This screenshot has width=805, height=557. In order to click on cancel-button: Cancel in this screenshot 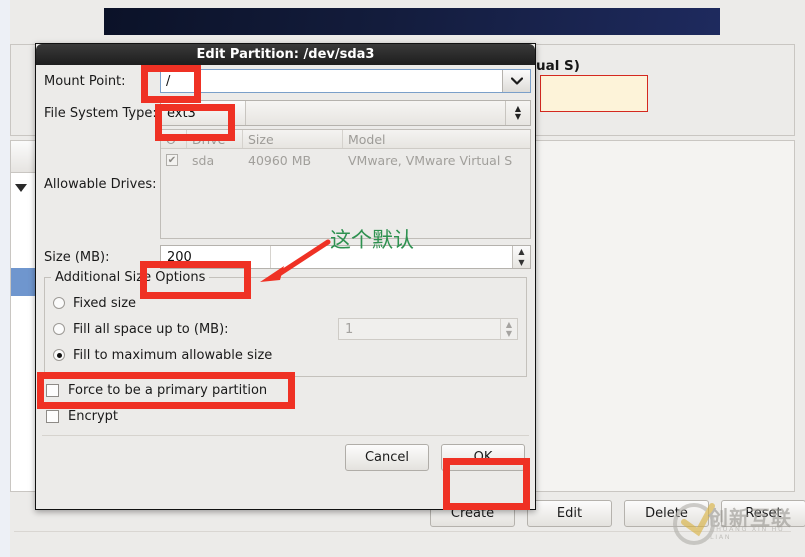, I will do `click(387, 457)`.